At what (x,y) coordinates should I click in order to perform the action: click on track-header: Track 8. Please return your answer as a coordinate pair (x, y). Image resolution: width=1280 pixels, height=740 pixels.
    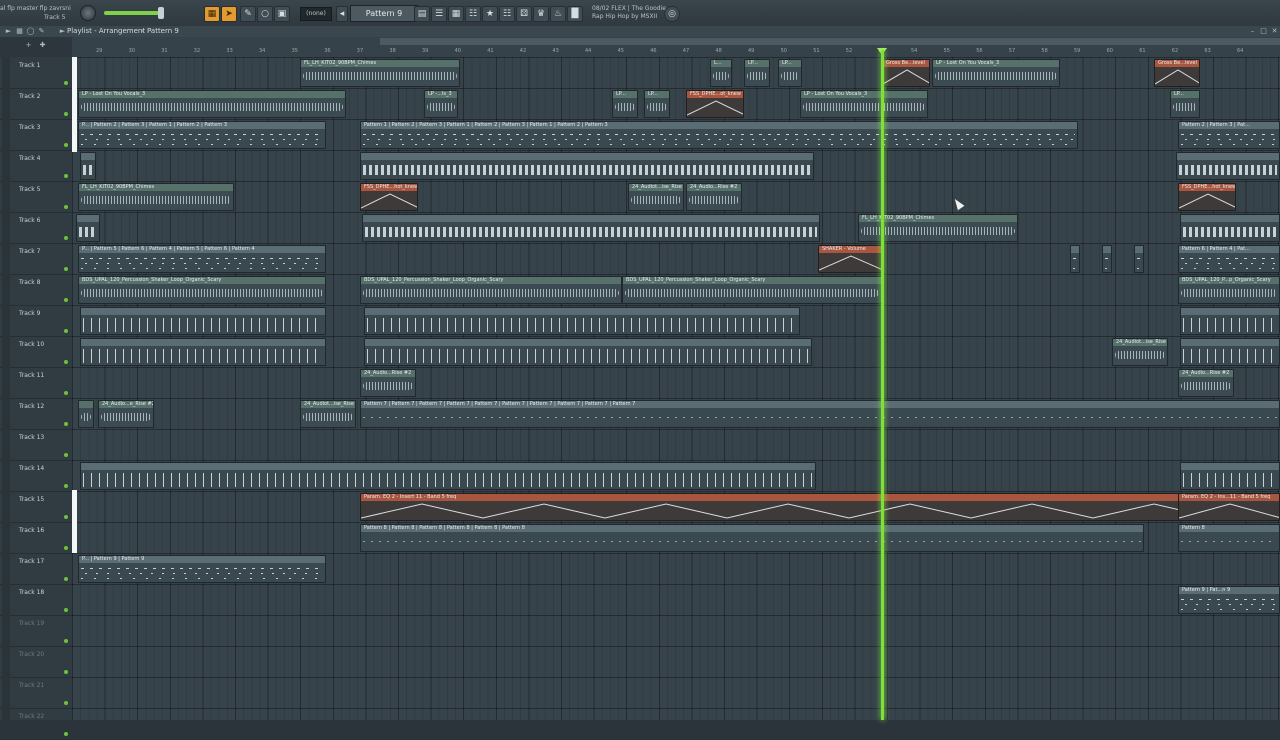
    Looking at the image, I should click on (36, 290).